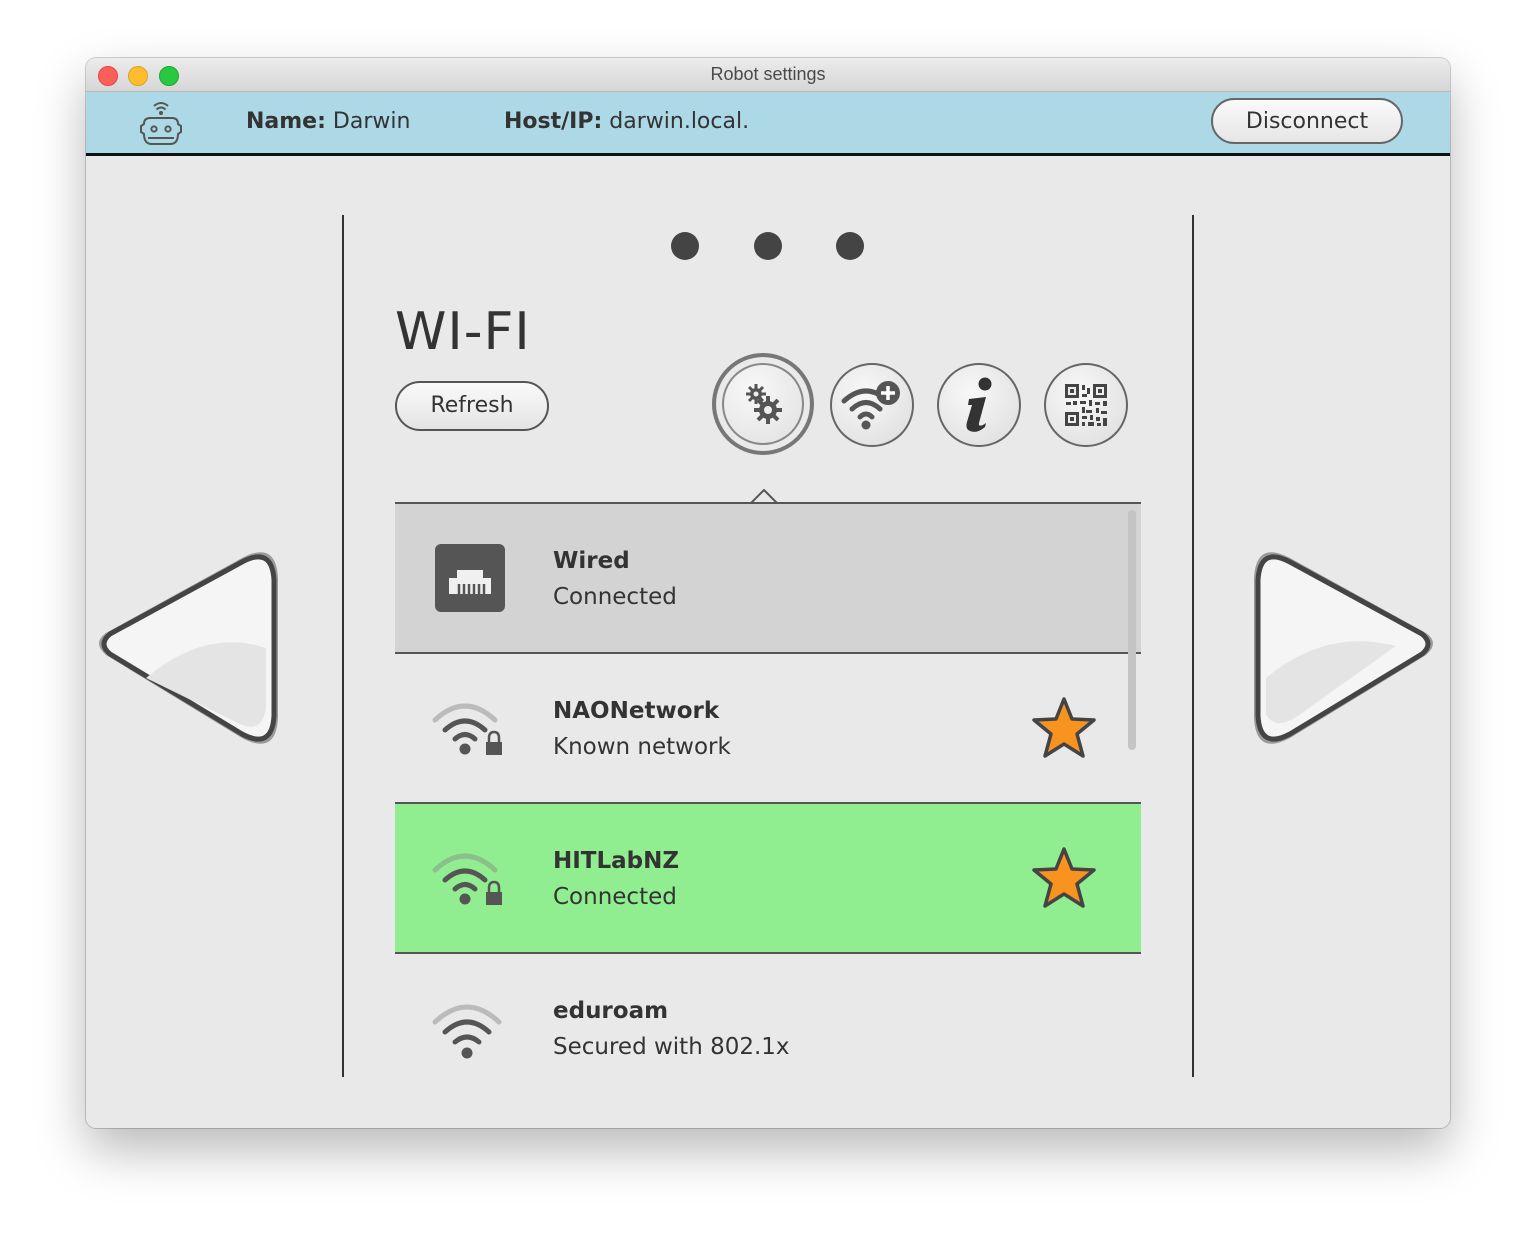 This screenshot has width=1536, height=1241. Describe the element at coordinates (328, 121) in the screenshot. I see `robot-name: Name: Darwin` at that location.